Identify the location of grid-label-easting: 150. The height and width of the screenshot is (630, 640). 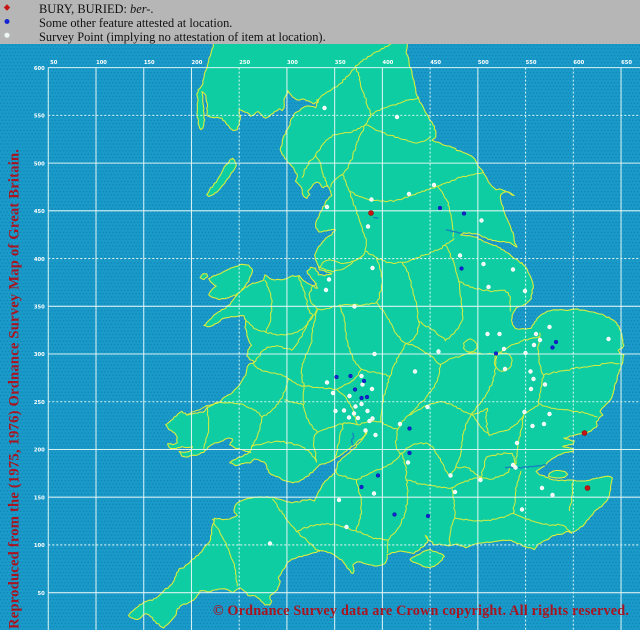
(149, 63).